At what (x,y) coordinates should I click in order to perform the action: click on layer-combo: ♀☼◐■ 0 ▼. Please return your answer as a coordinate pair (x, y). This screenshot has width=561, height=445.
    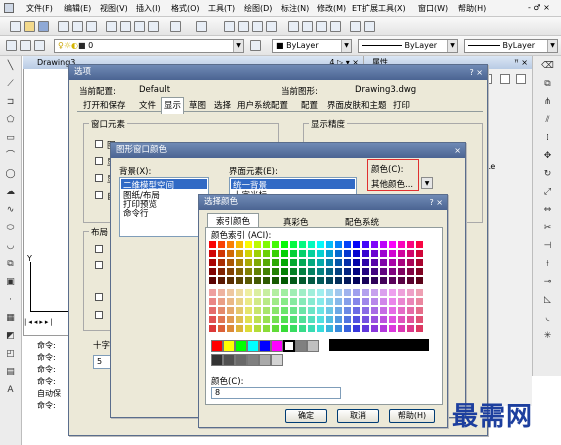
    Looking at the image, I should click on (149, 46).